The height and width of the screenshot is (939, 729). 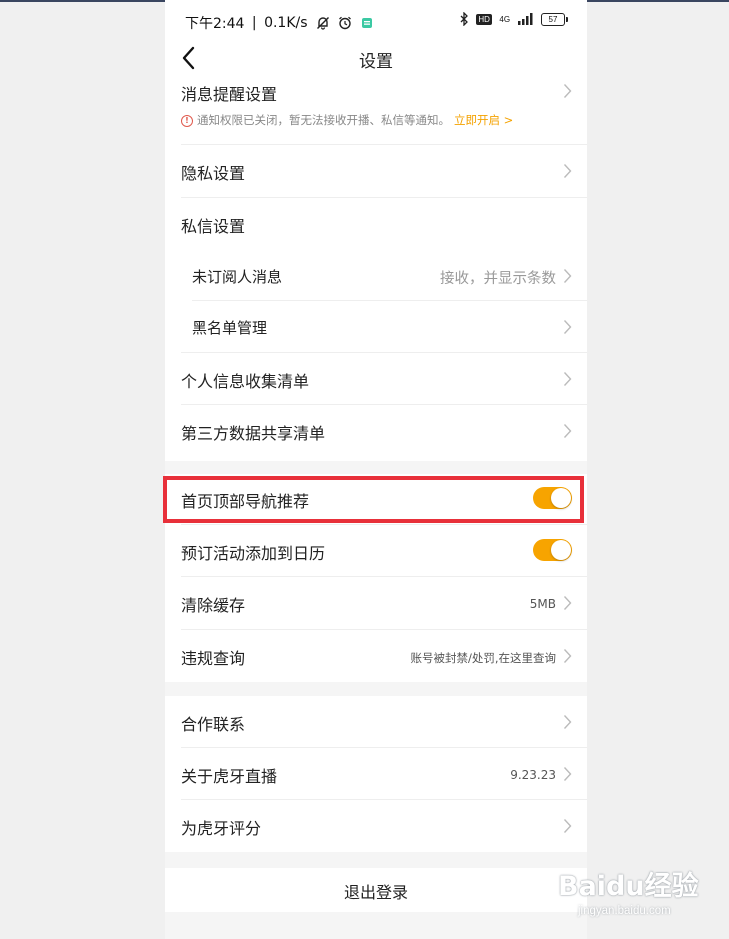 I want to click on row-cooperation: 合作联系, so click(x=376, y=722).